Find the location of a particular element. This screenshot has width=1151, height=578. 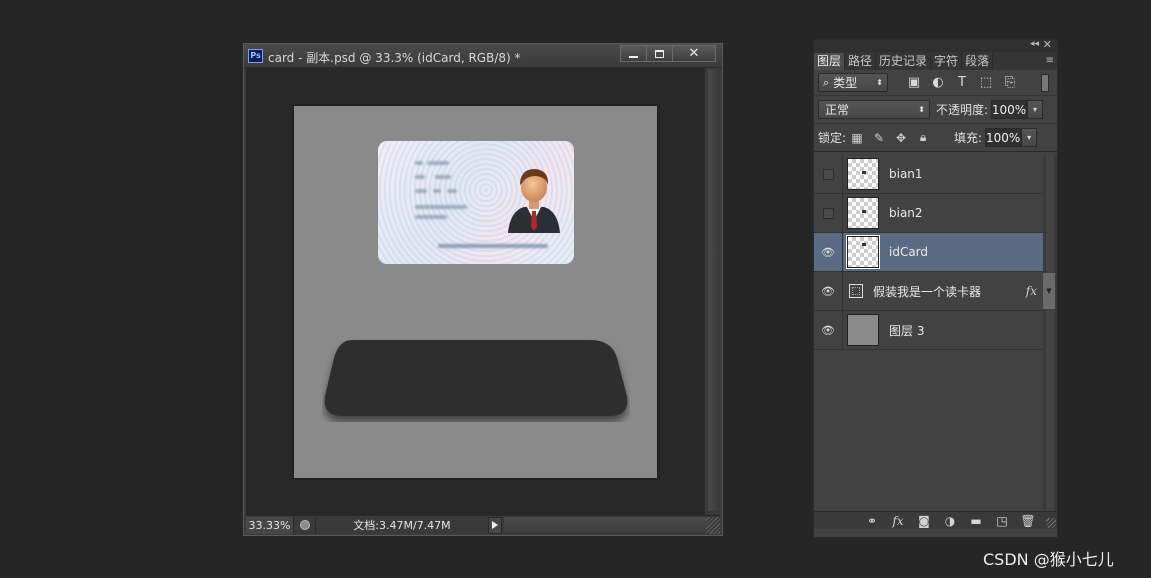

layer-name: bian1 is located at coordinates (906, 174).